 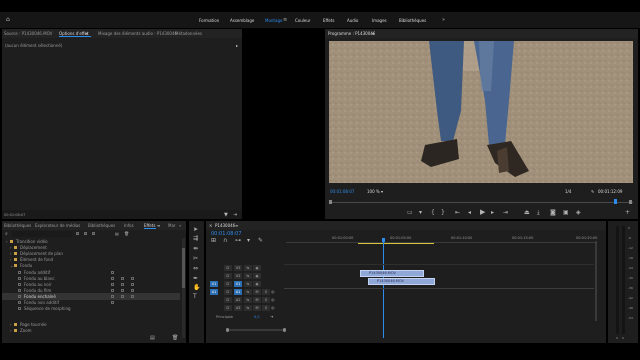 What do you see at coordinates (401, 281) in the screenshot?
I see `clip-a1: P1430046.MOV` at bounding box center [401, 281].